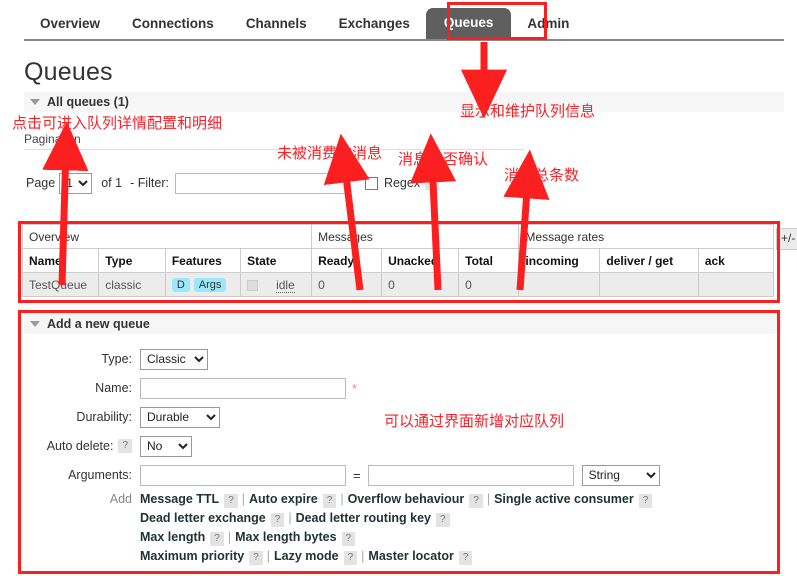 This screenshot has height=576, width=797. I want to click on filter-input, so click(262, 183).